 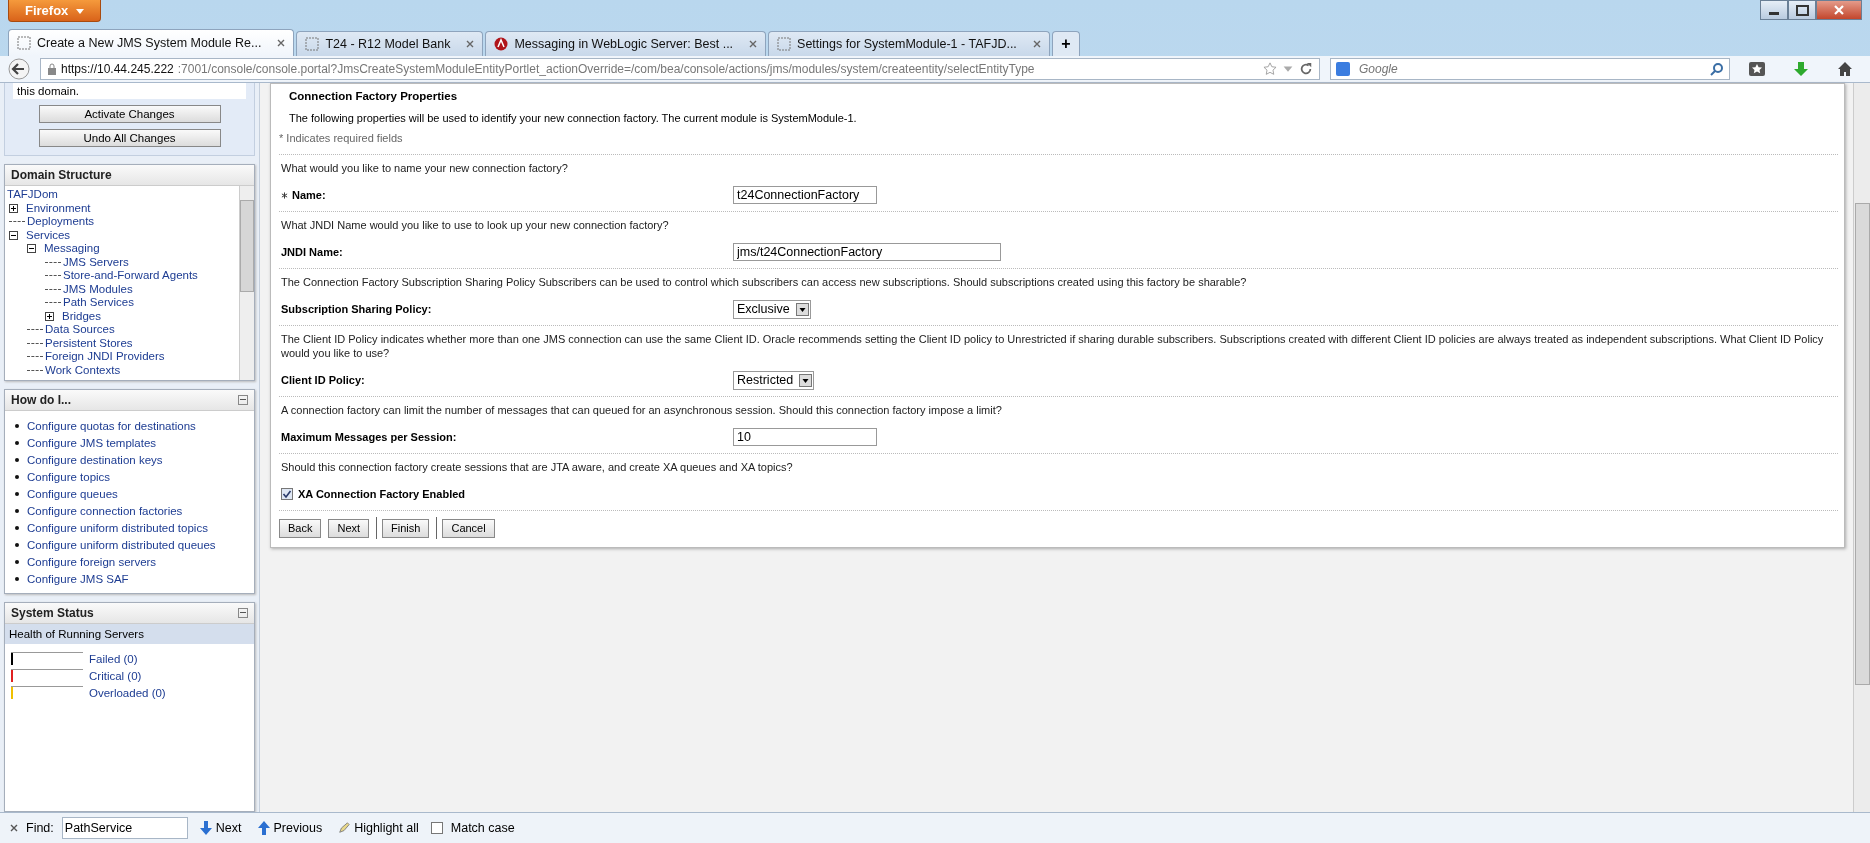 What do you see at coordinates (1845, 69) in the screenshot?
I see `home-icon` at bounding box center [1845, 69].